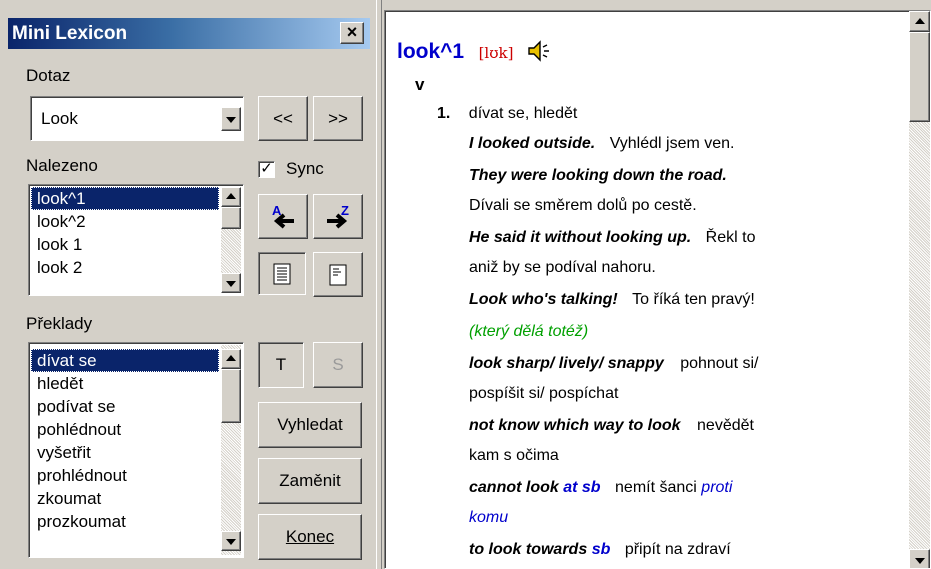 Image resolution: width=931 pixels, height=569 pixels. I want to click on next-label: >>, so click(338, 118).